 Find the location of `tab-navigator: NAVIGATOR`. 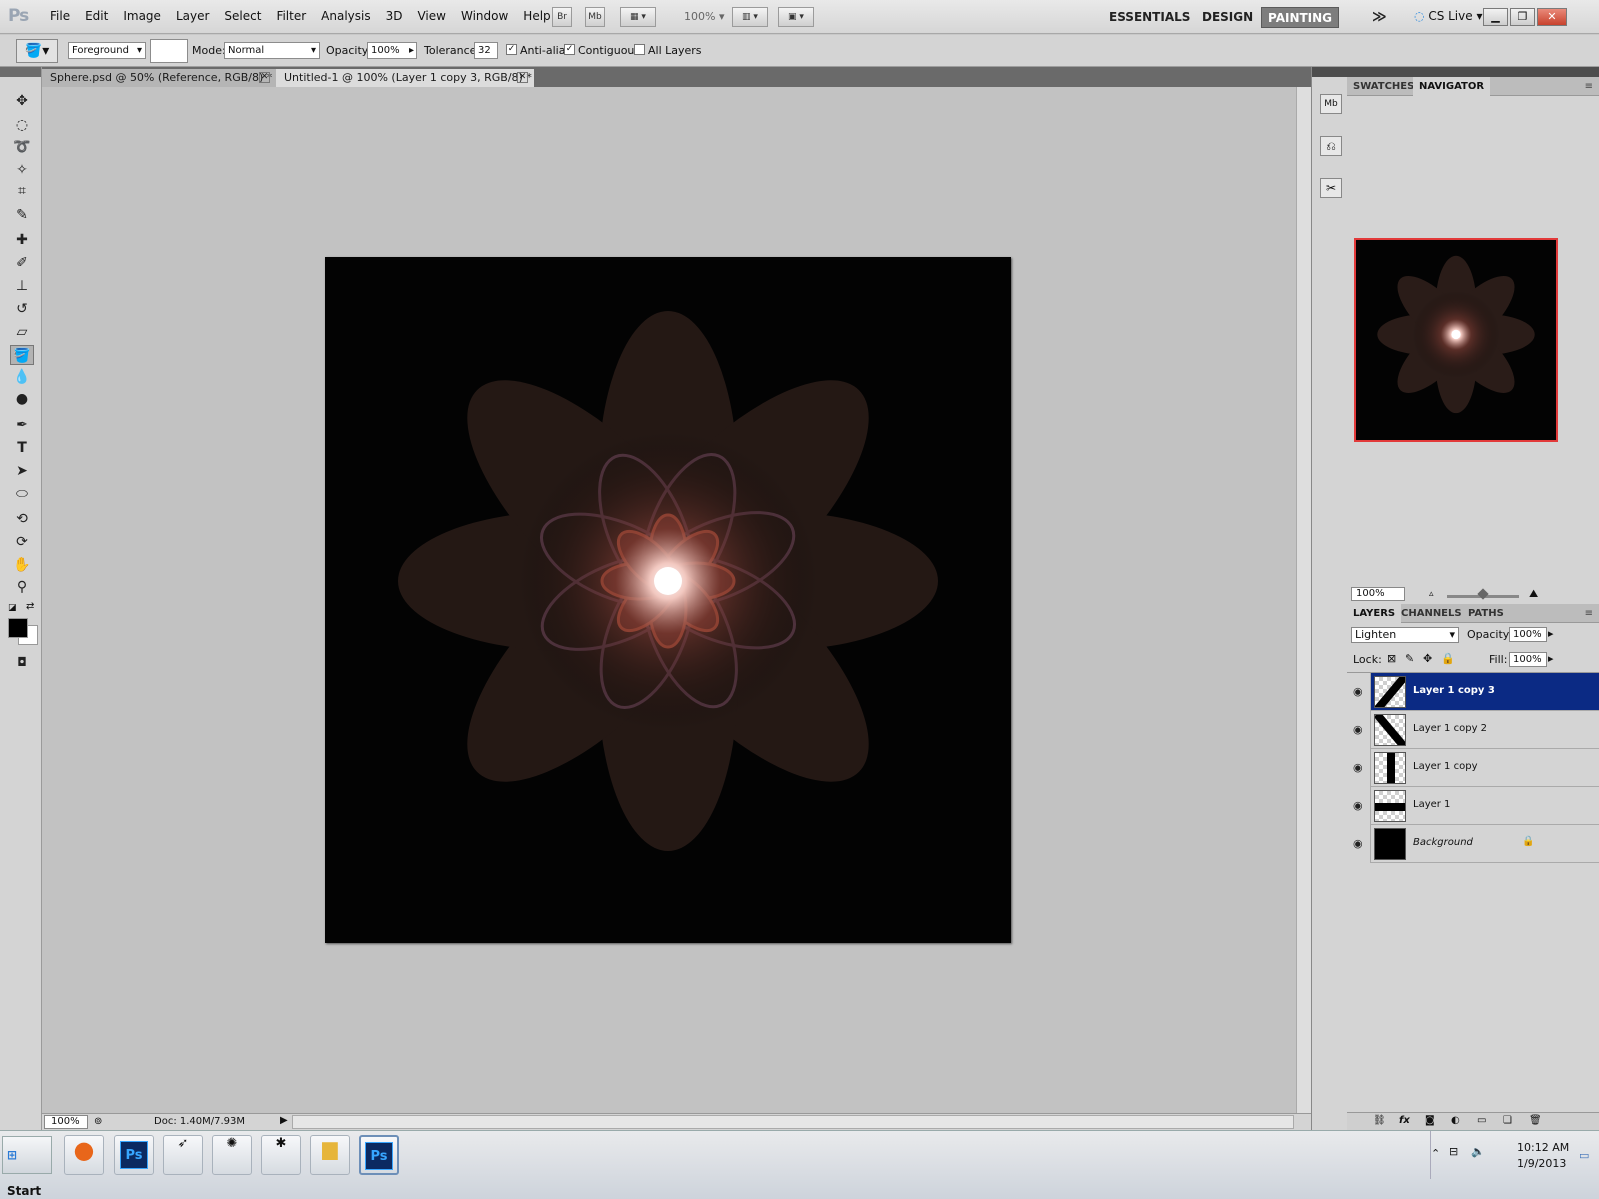

tab-navigator: NAVIGATOR is located at coordinates (1452, 86).